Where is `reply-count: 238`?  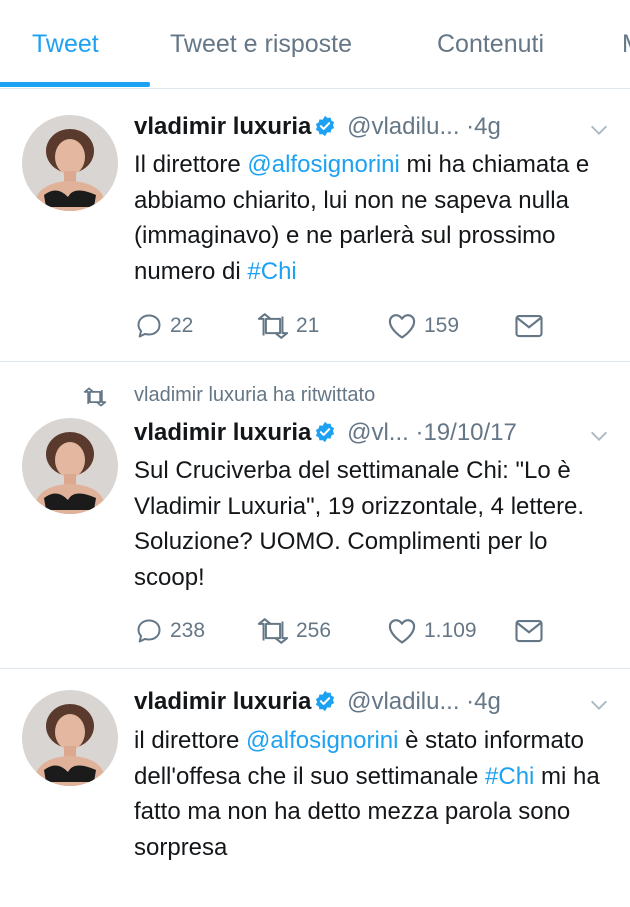
reply-count: 238 is located at coordinates (188, 630).